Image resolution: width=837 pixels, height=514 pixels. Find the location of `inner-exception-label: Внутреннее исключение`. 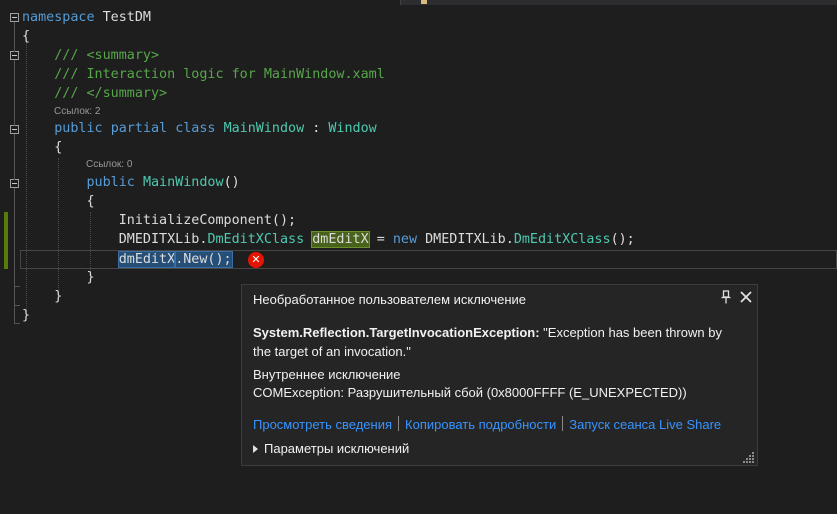

inner-exception-label: Внутреннее исключение is located at coordinates (327, 374).